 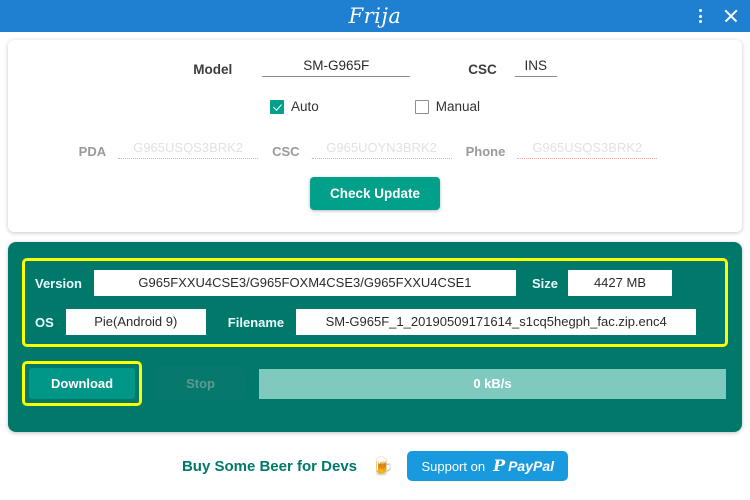 I want to click on download-progress-bar: 0 kB/s, so click(x=492, y=383).